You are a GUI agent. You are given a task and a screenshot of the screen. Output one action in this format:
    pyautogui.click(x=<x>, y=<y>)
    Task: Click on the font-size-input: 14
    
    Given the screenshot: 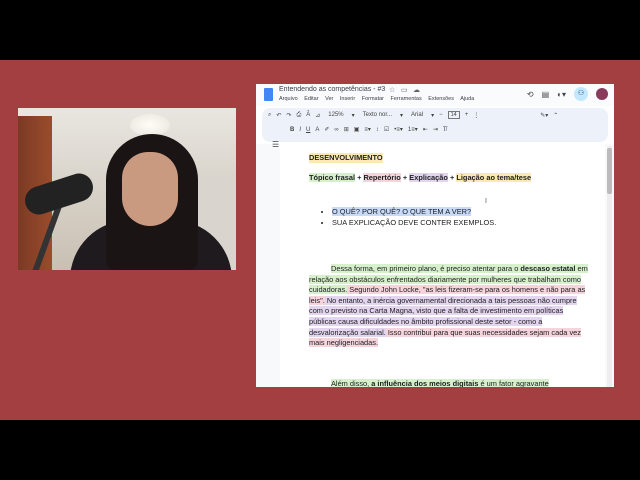 What is the action you would take?
    pyautogui.click(x=453, y=115)
    